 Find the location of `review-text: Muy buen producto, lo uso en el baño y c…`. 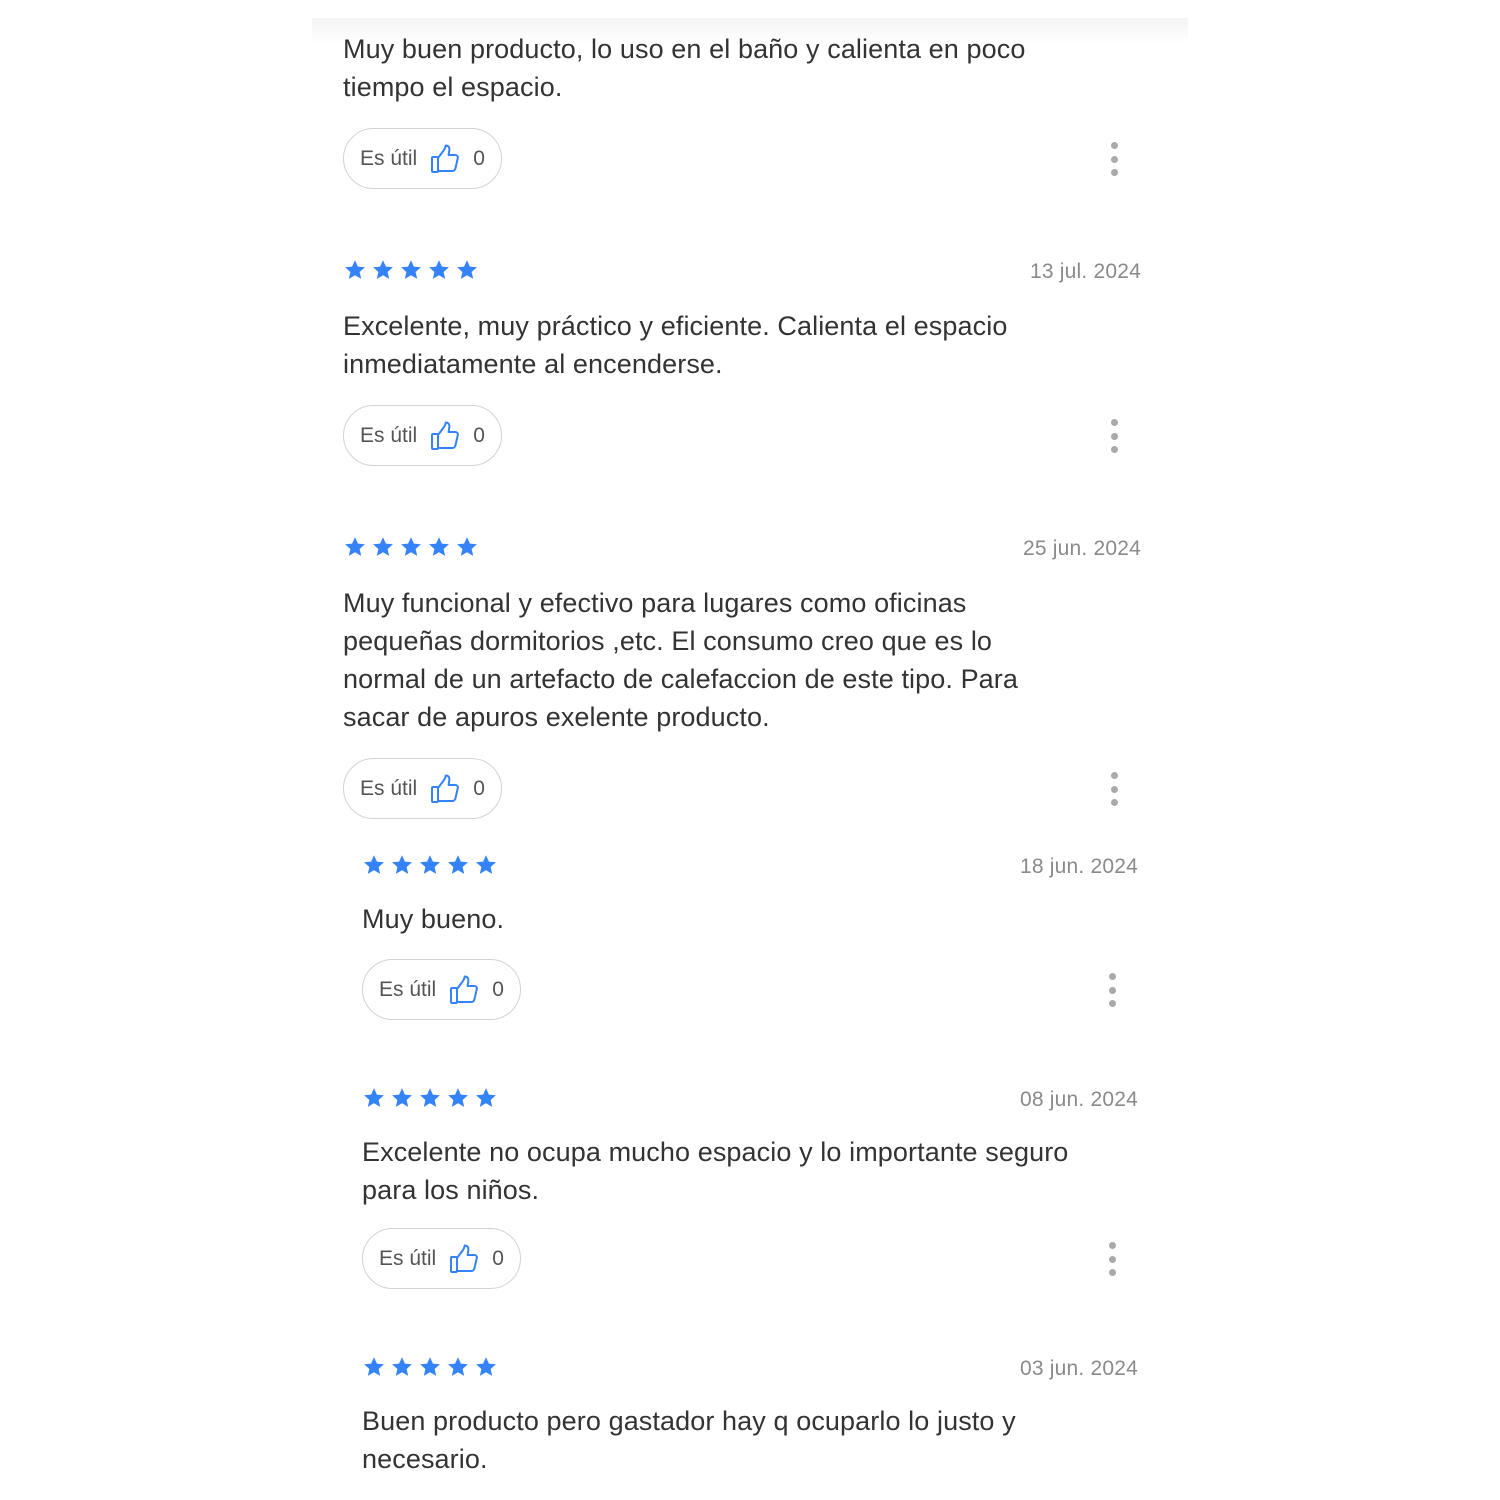

review-text: Muy buen producto, lo uso en el baño y c… is located at coordinates (742, 68).